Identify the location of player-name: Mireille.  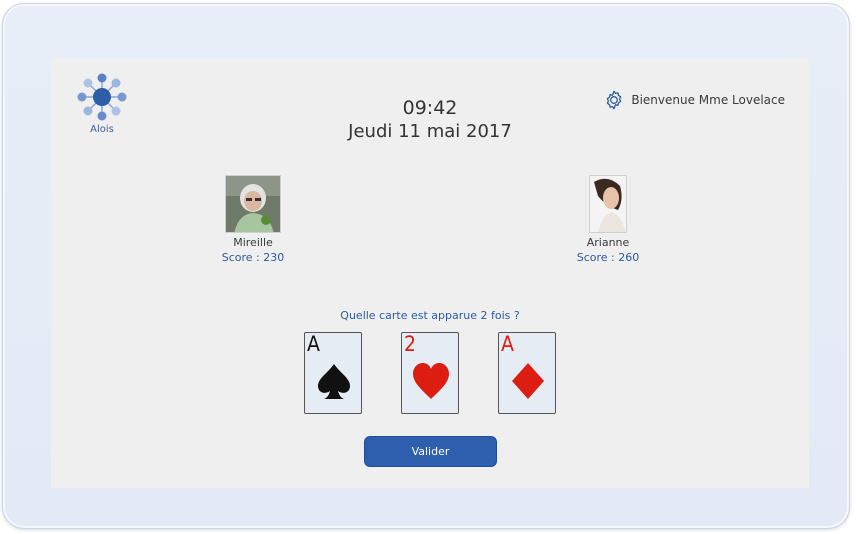
(253, 242).